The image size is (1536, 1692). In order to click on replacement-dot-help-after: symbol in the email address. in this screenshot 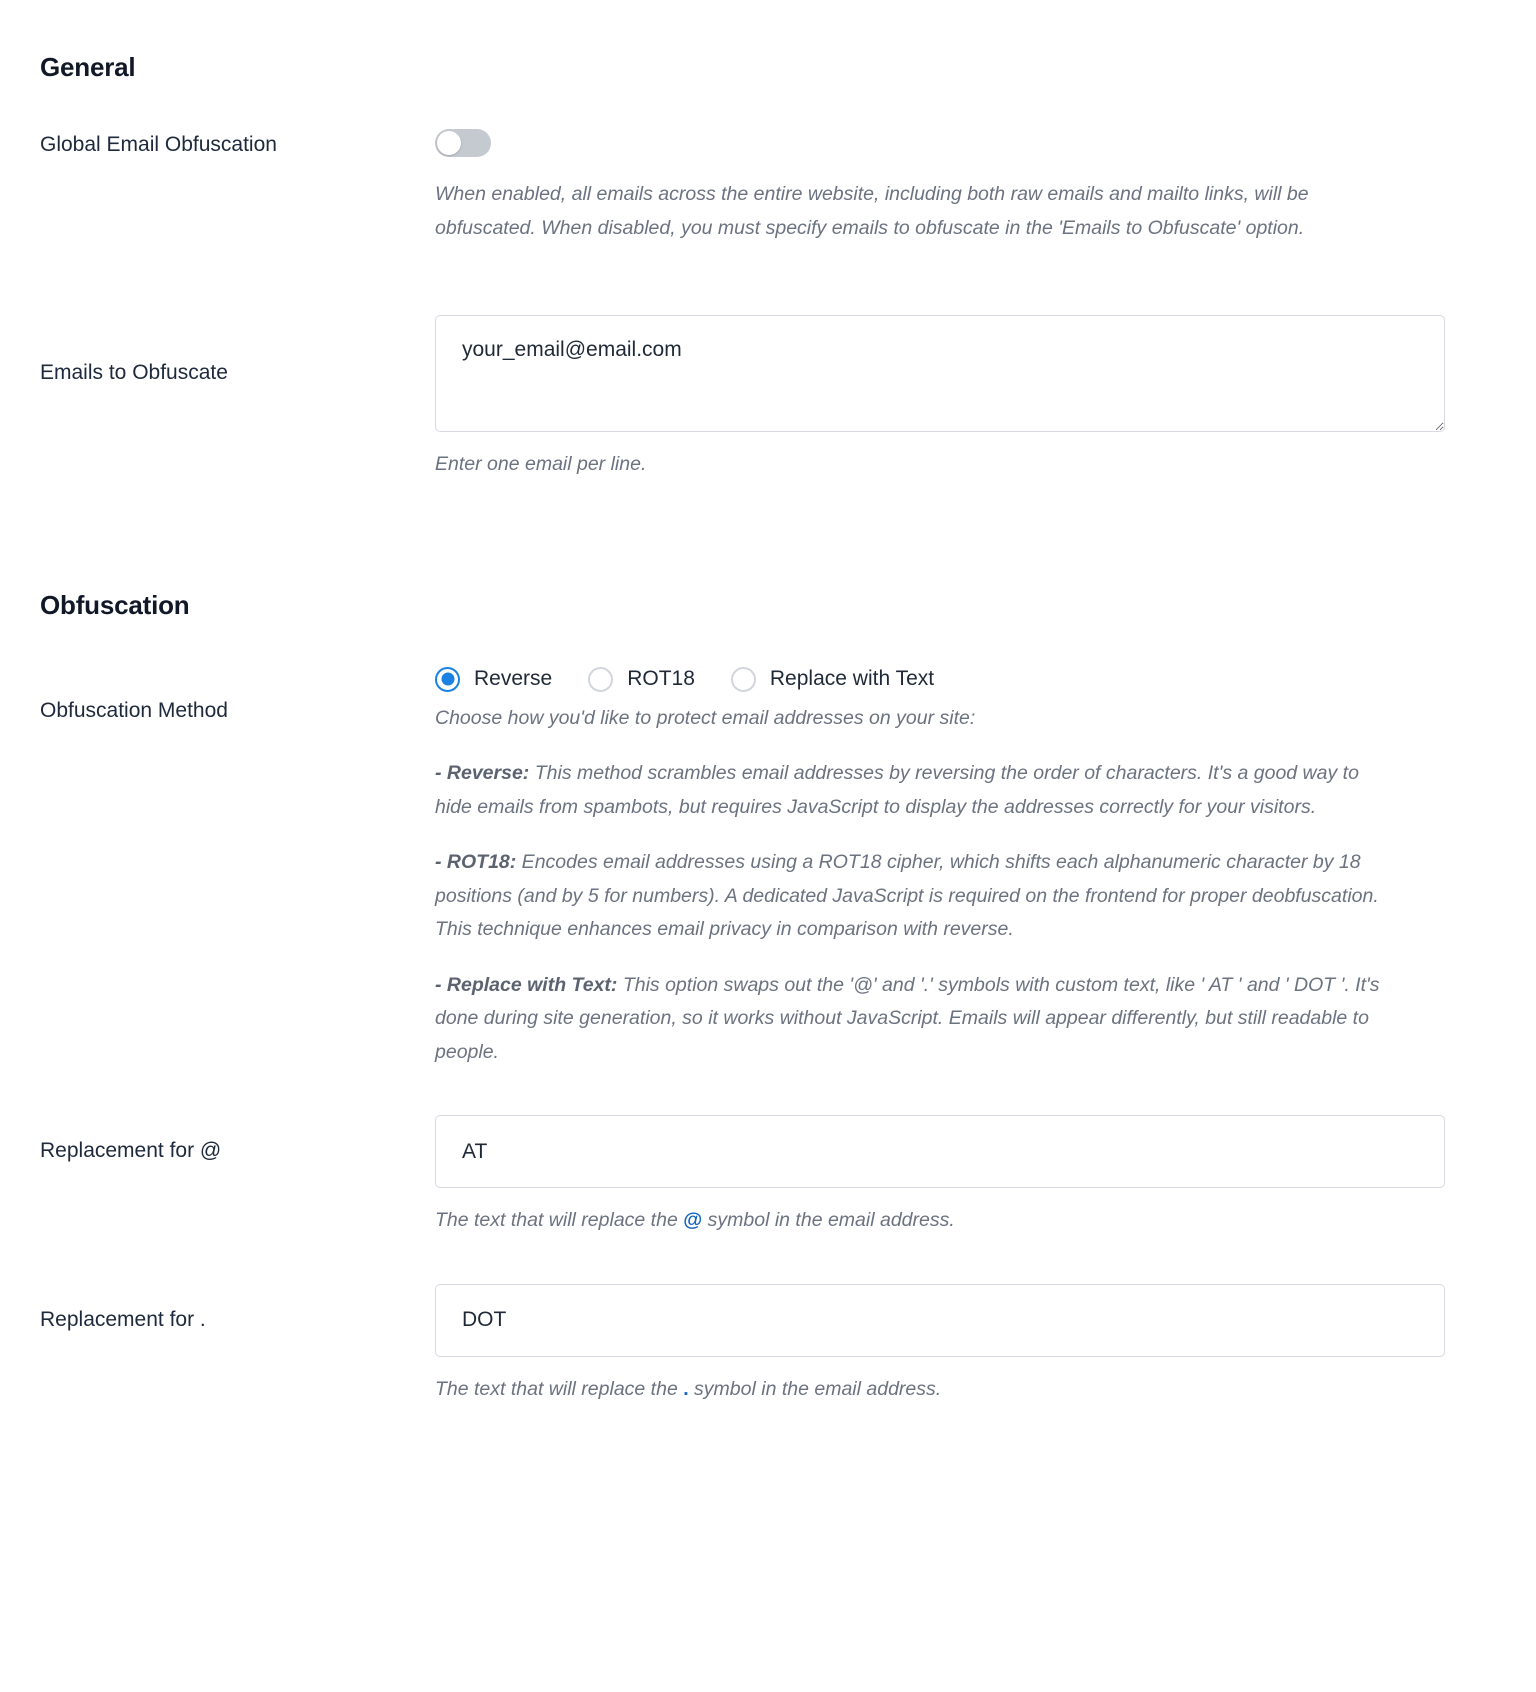, I will do `click(815, 1388)`.